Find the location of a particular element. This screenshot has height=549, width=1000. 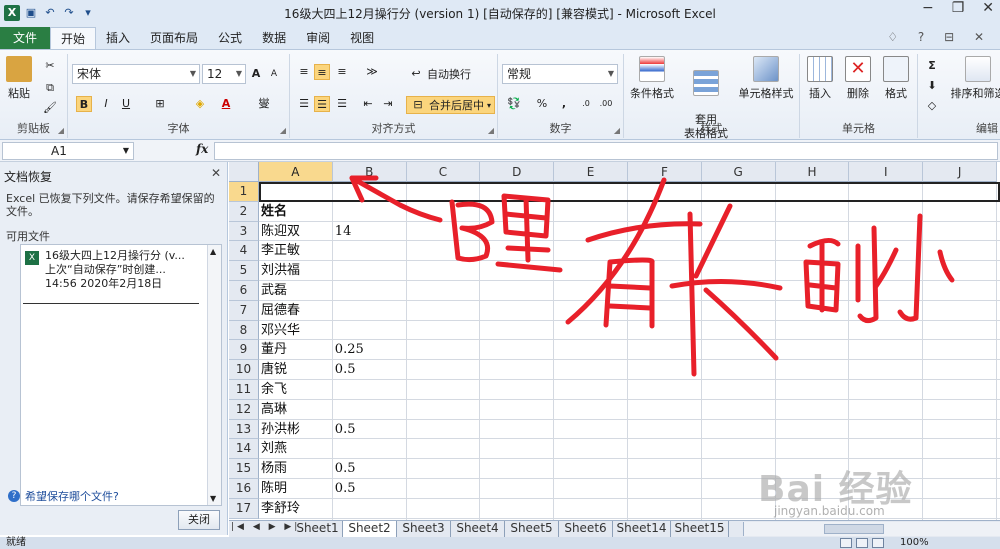

tab-file: 文件 is located at coordinates (25, 38).